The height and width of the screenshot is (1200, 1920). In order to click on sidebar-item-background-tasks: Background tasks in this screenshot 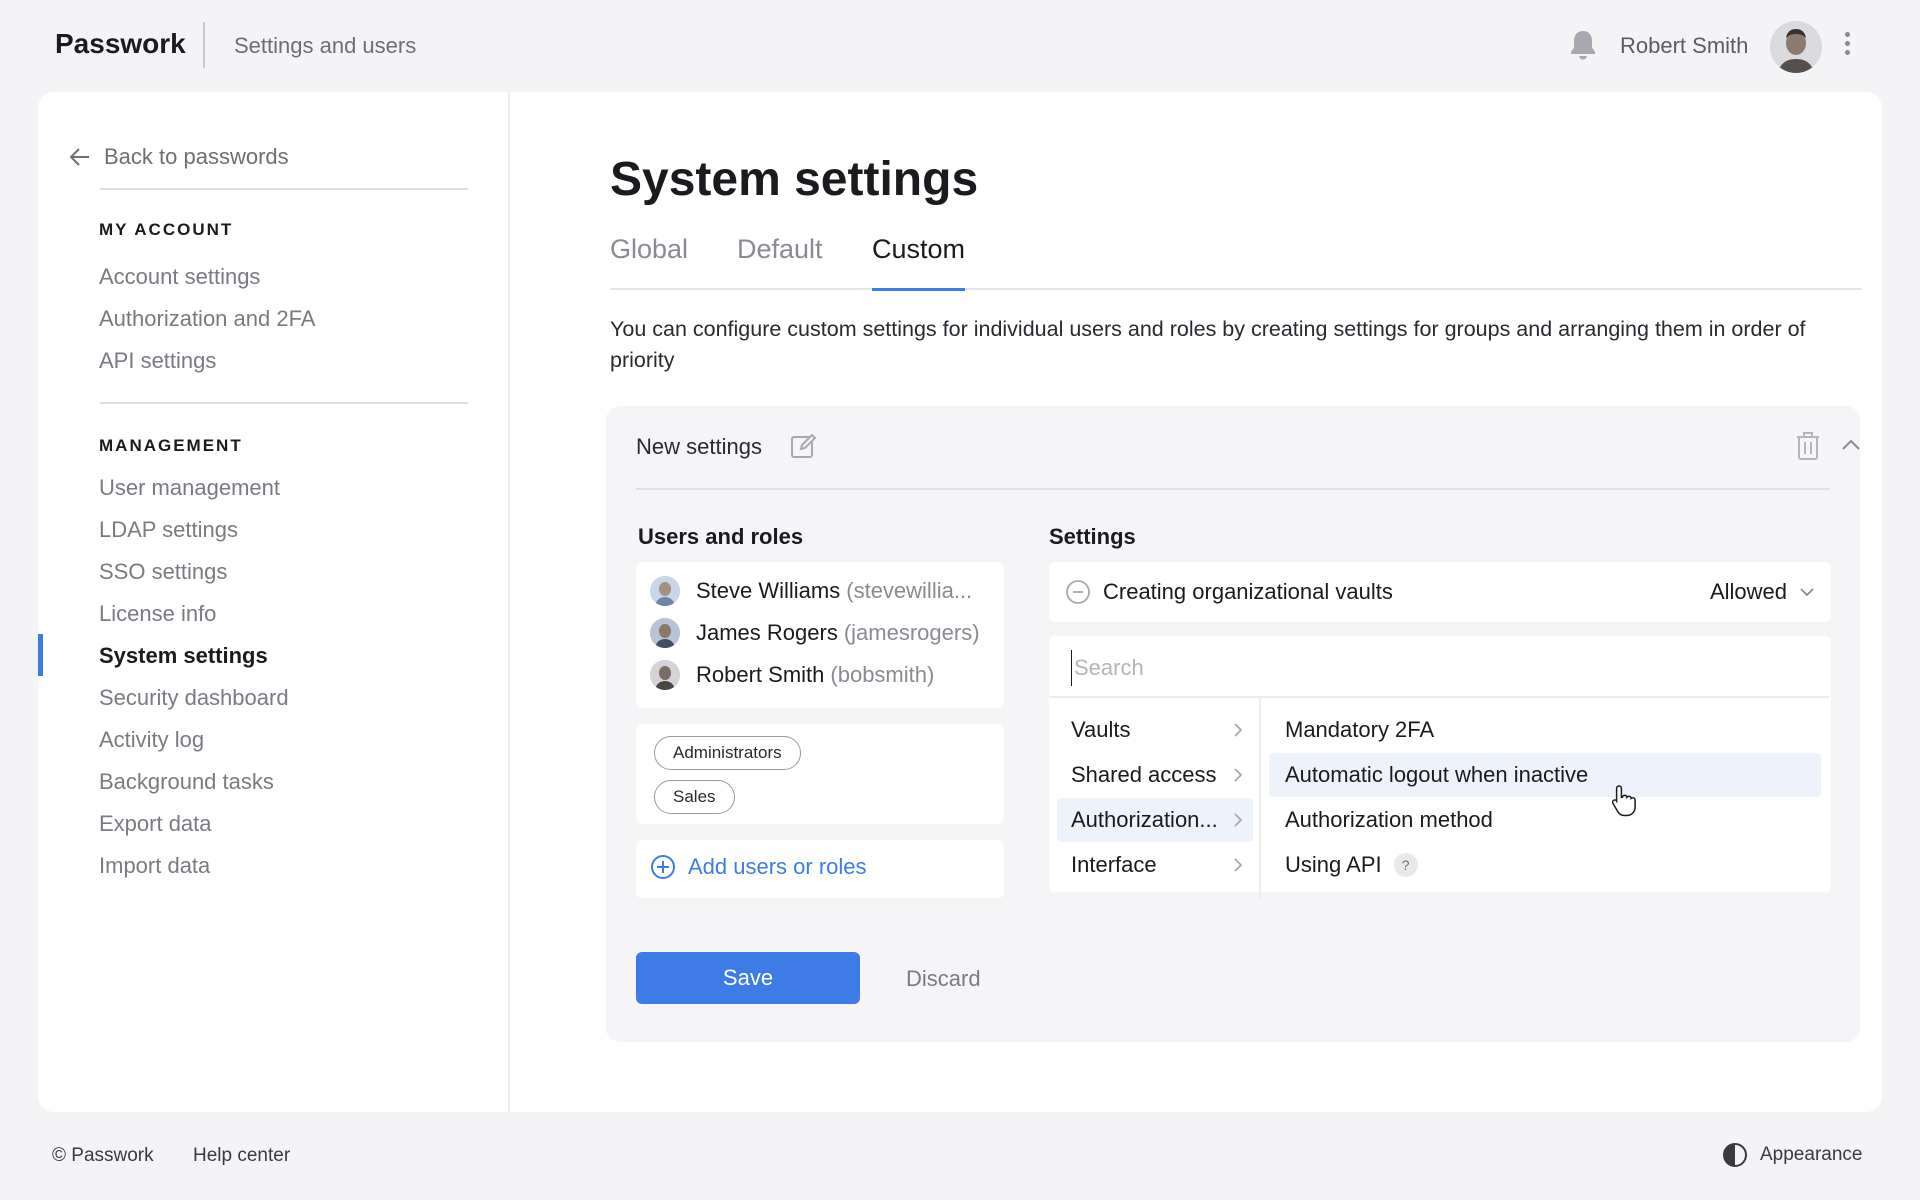, I will do `click(186, 782)`.